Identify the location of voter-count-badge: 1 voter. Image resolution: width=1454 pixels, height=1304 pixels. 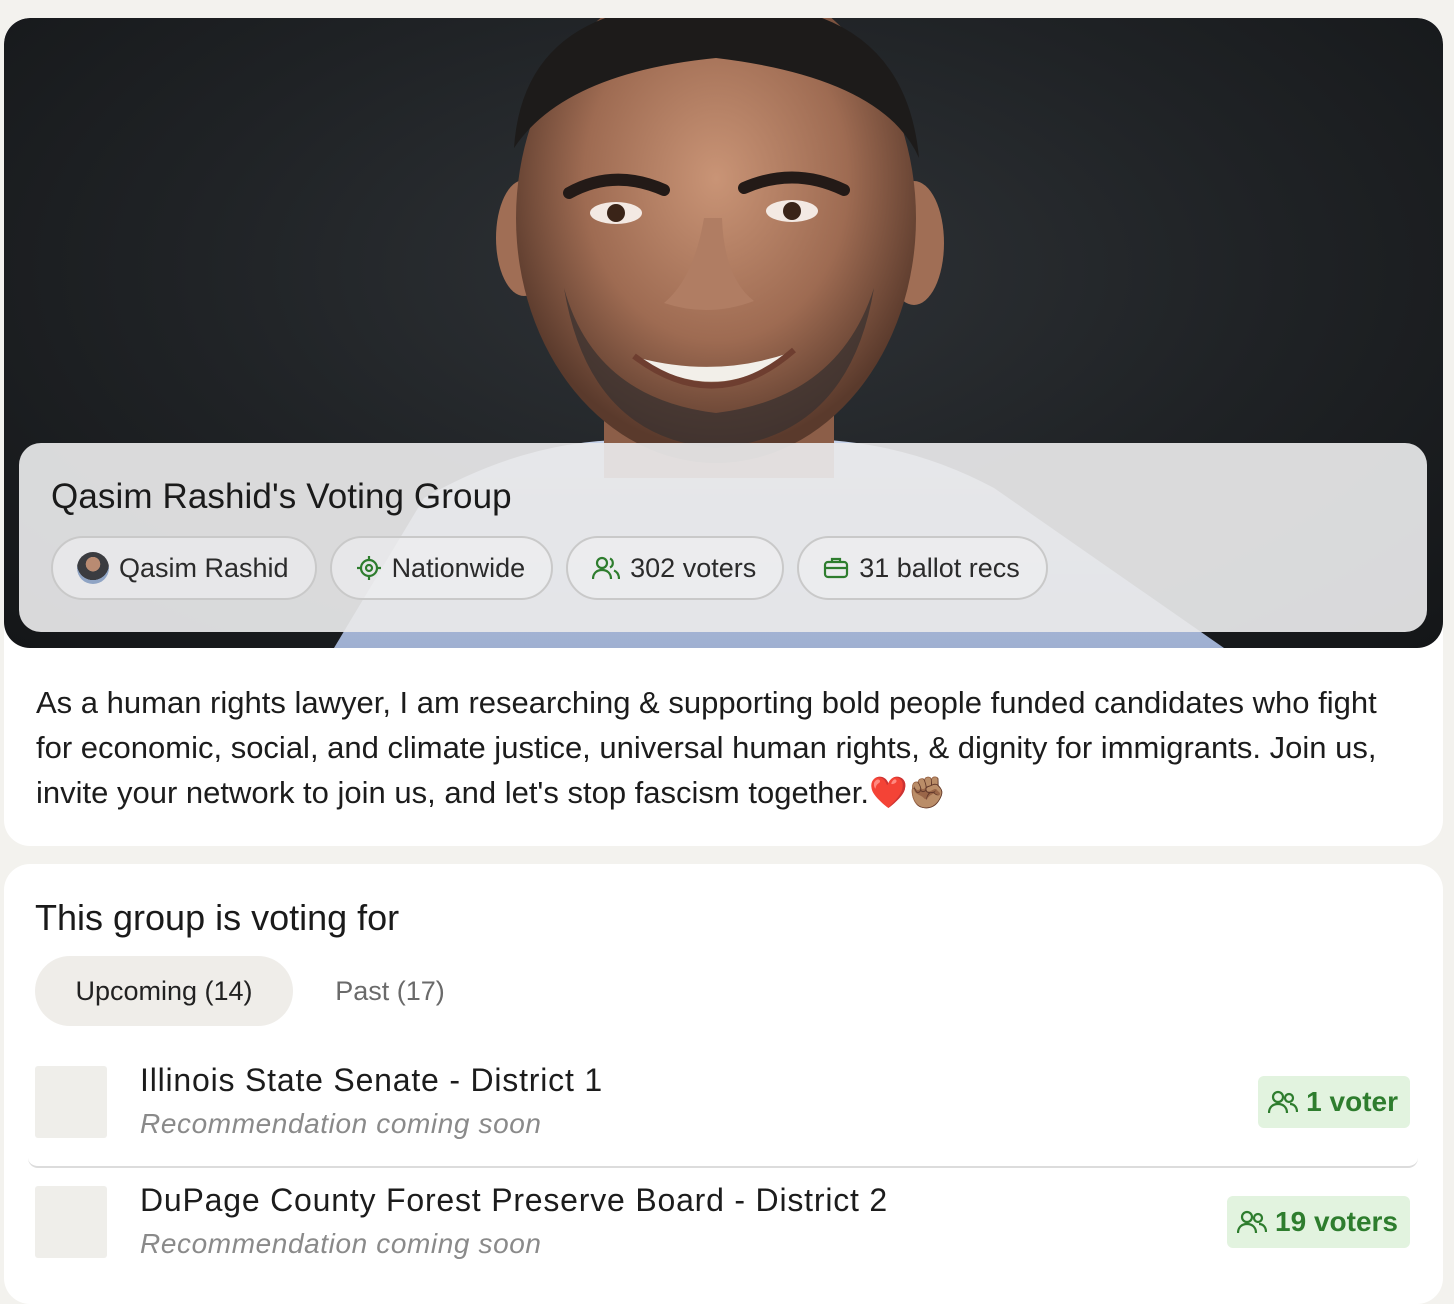
(1334, 1102).